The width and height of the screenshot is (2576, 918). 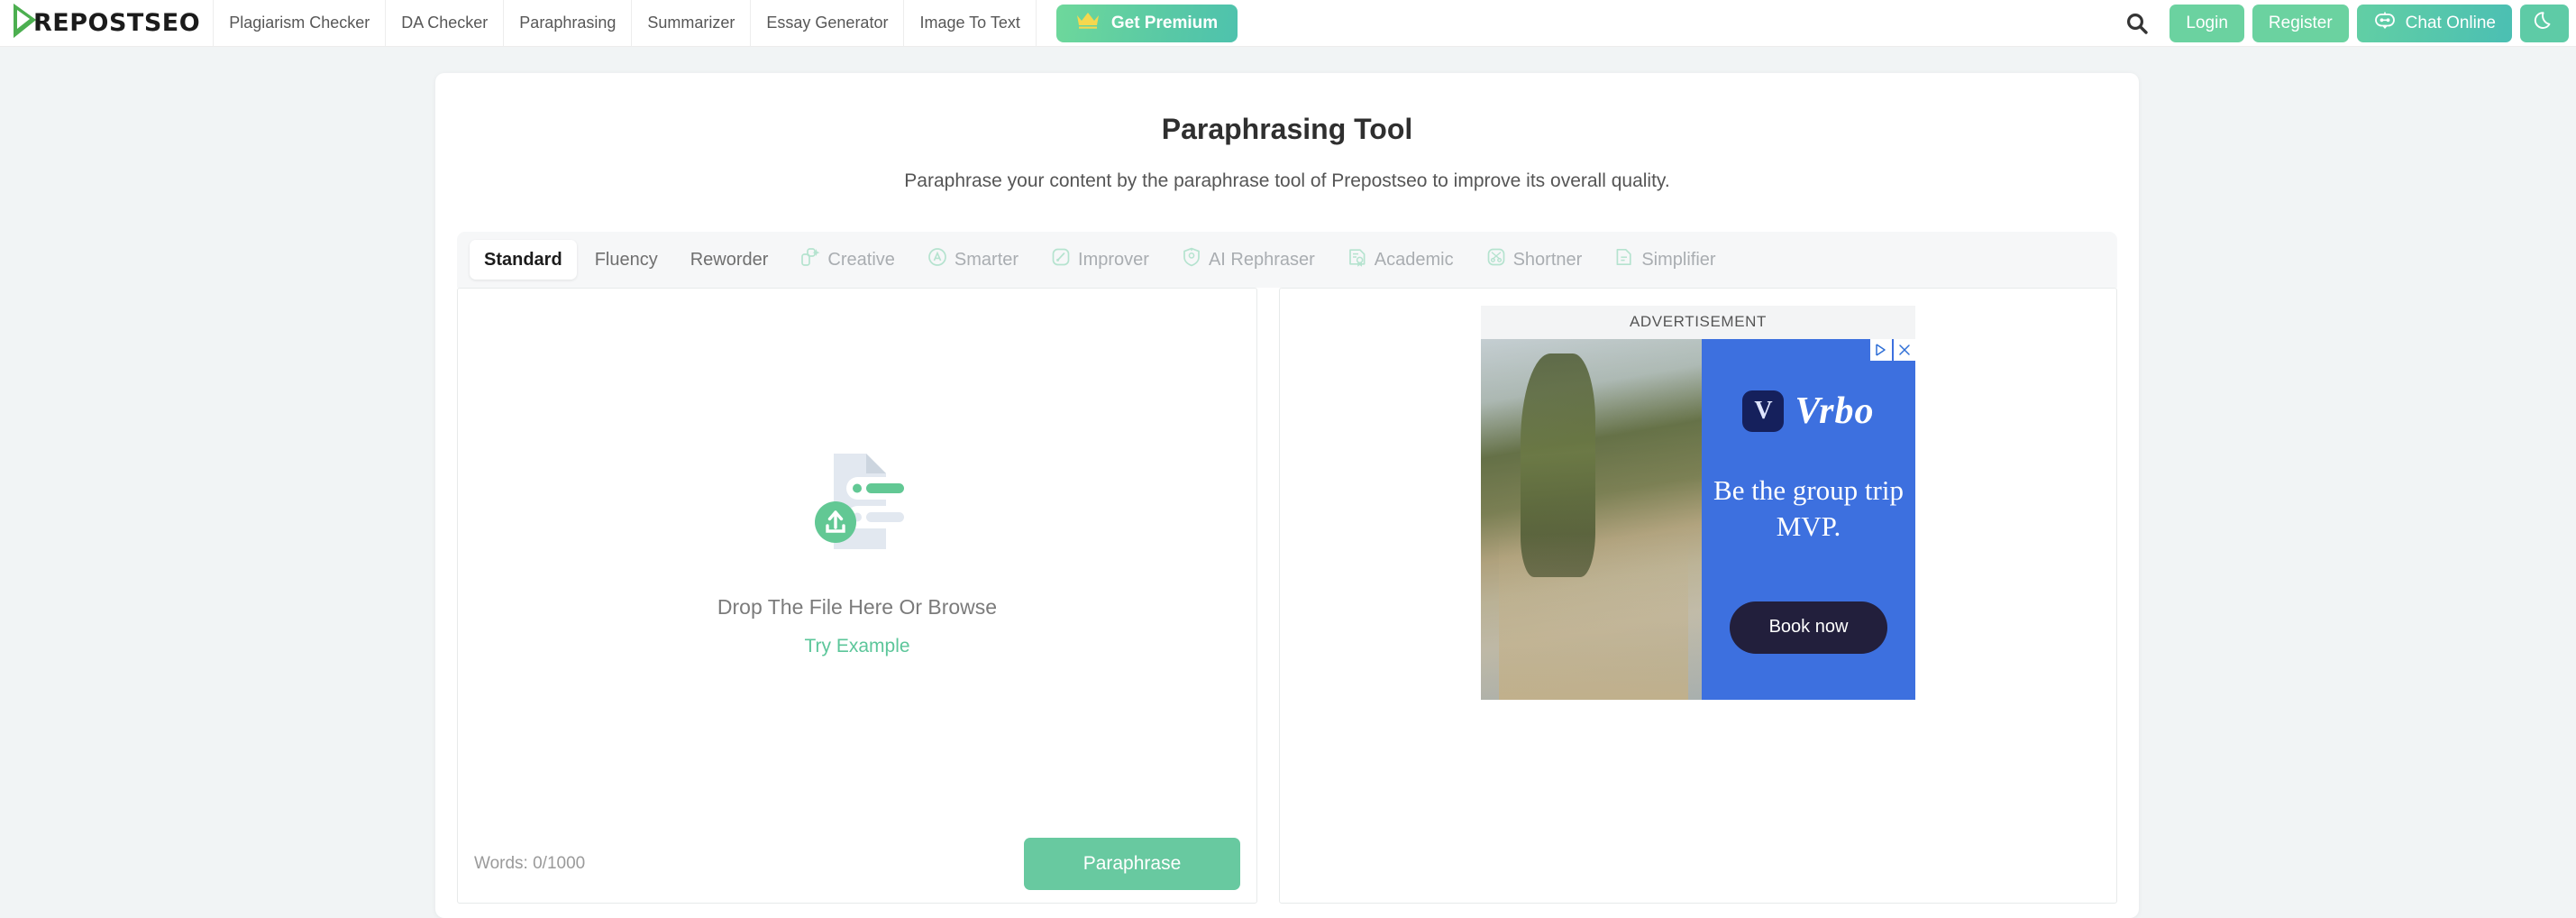 What do you see at coordinates (2450, 22) in the screenshot?
I see `chat-online-label: Chat Online` at bounding box center [2450, 22].